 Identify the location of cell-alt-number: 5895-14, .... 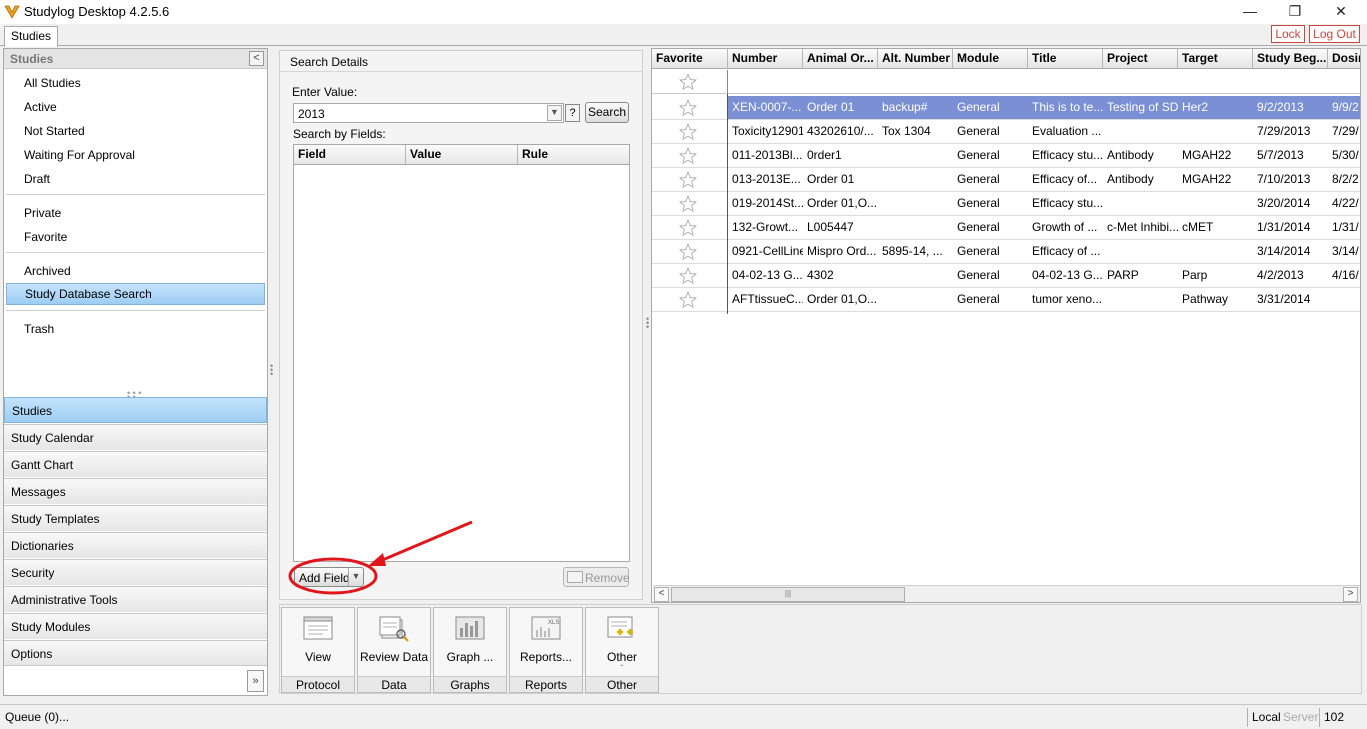
(915, 251).